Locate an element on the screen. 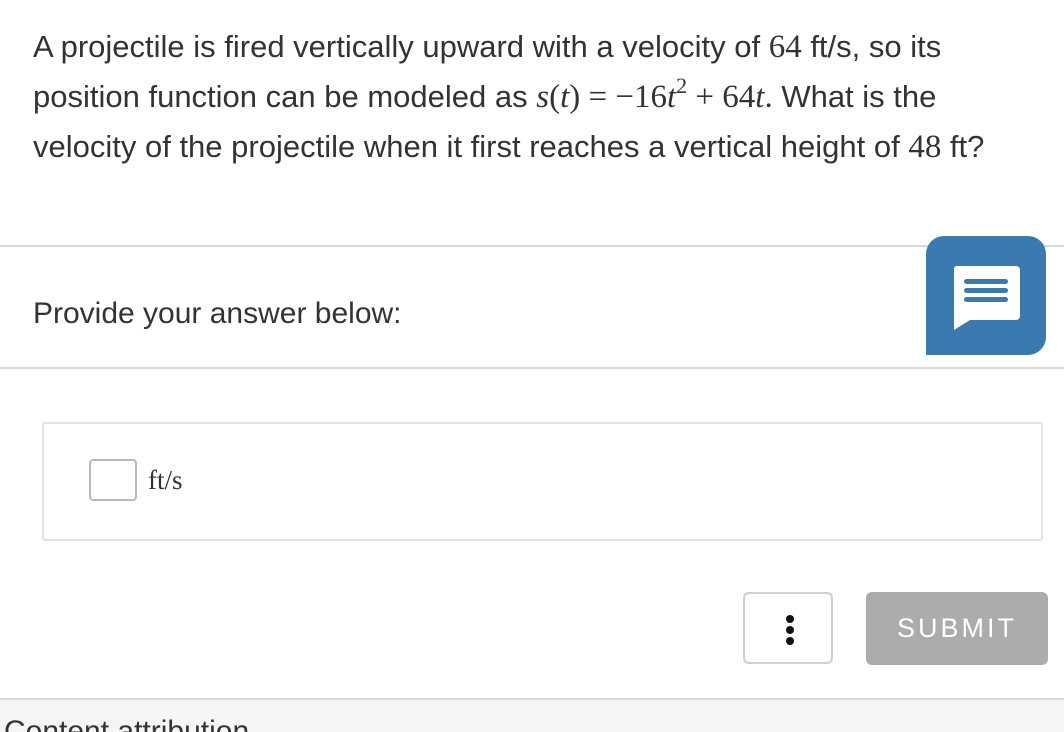 This screenshot has height=732, width=1064. position-function: s(t) = −16t2 + 64t. is located at coordinates (654, 95).